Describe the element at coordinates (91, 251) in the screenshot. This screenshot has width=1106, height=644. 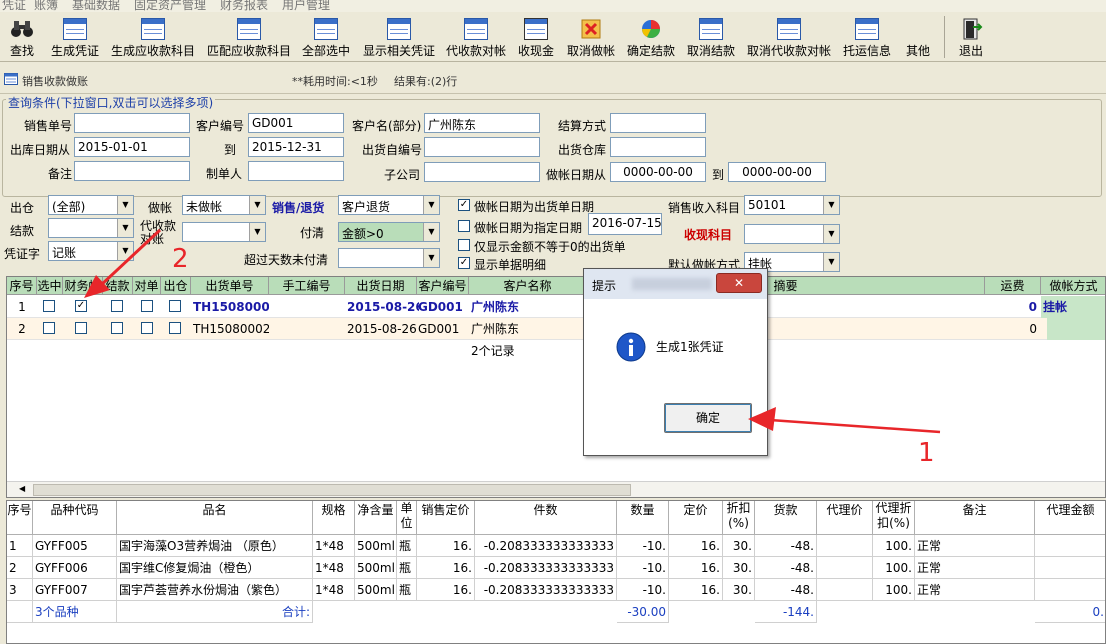
I see `voucher-word-select: 记账 ▼` at that location.